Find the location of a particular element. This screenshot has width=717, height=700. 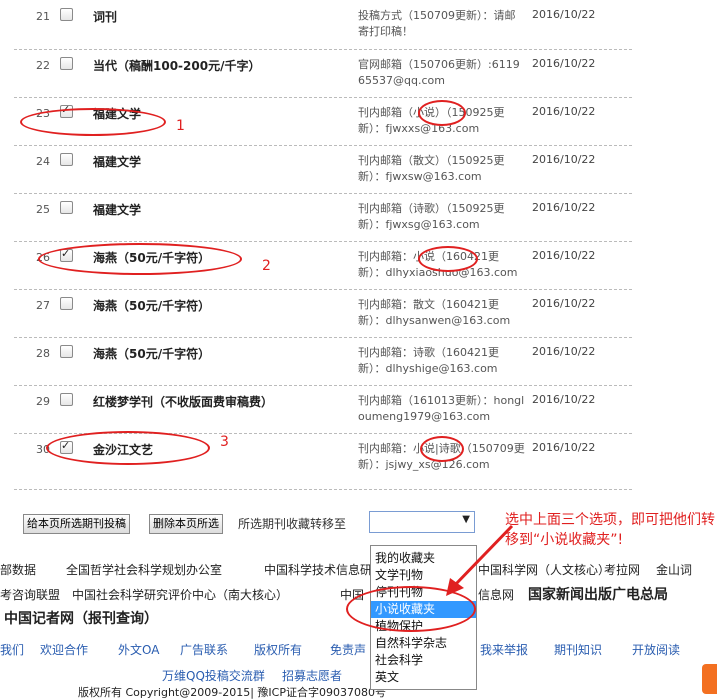

journal-name: 当代（稿酬100-200元/千字） is located at coordinates (176, 65).